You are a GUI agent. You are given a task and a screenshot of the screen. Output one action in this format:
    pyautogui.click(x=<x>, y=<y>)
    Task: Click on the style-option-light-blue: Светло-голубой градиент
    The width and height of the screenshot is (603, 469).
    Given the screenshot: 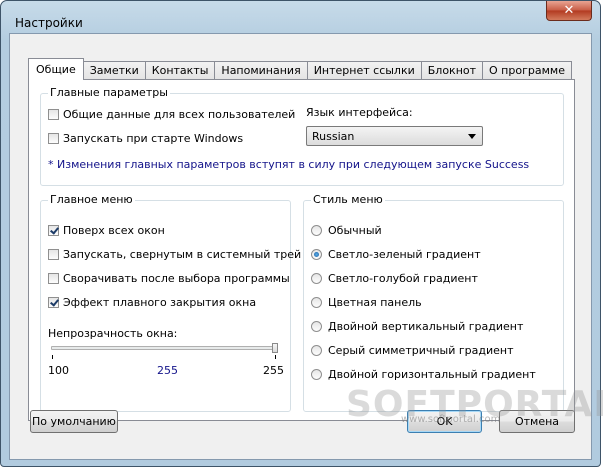 What is the action you would take?
    pyautogui.click(x=394, y=278)
    